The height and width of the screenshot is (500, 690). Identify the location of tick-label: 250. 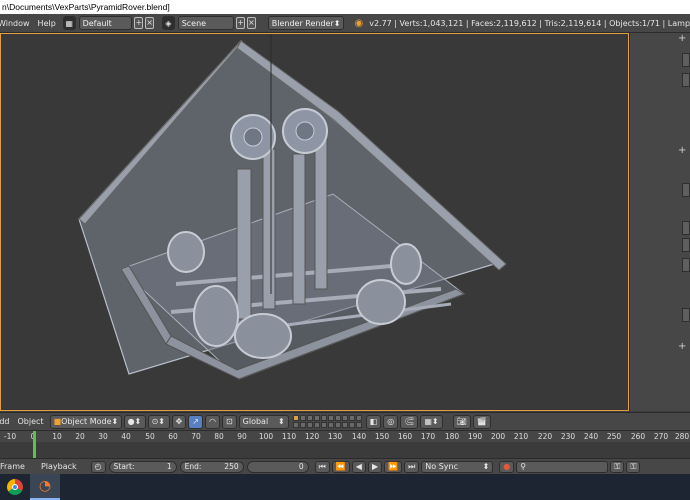
(614, 436).